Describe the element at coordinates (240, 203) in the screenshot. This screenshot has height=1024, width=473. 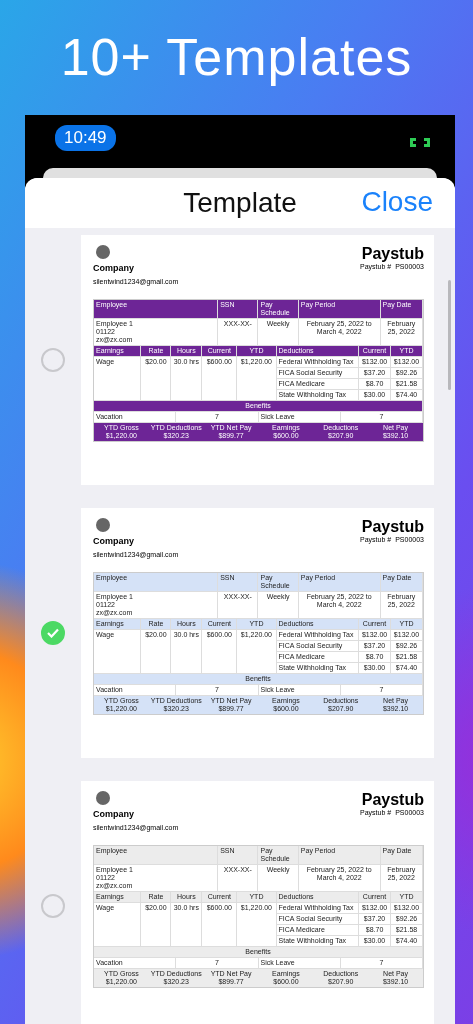
I see `sheet-title: Template` at that location.